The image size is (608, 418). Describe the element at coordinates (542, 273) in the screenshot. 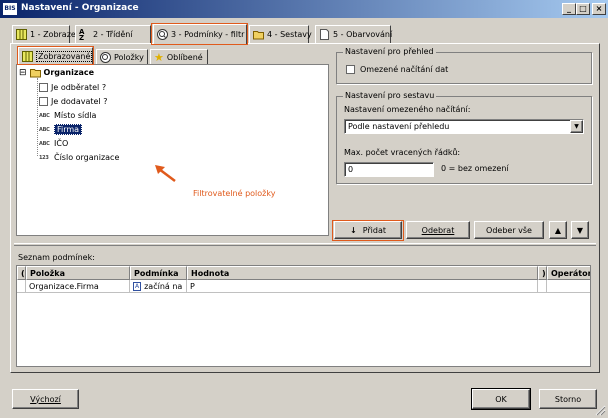

I see `column-header-close-paren: )` at that location.